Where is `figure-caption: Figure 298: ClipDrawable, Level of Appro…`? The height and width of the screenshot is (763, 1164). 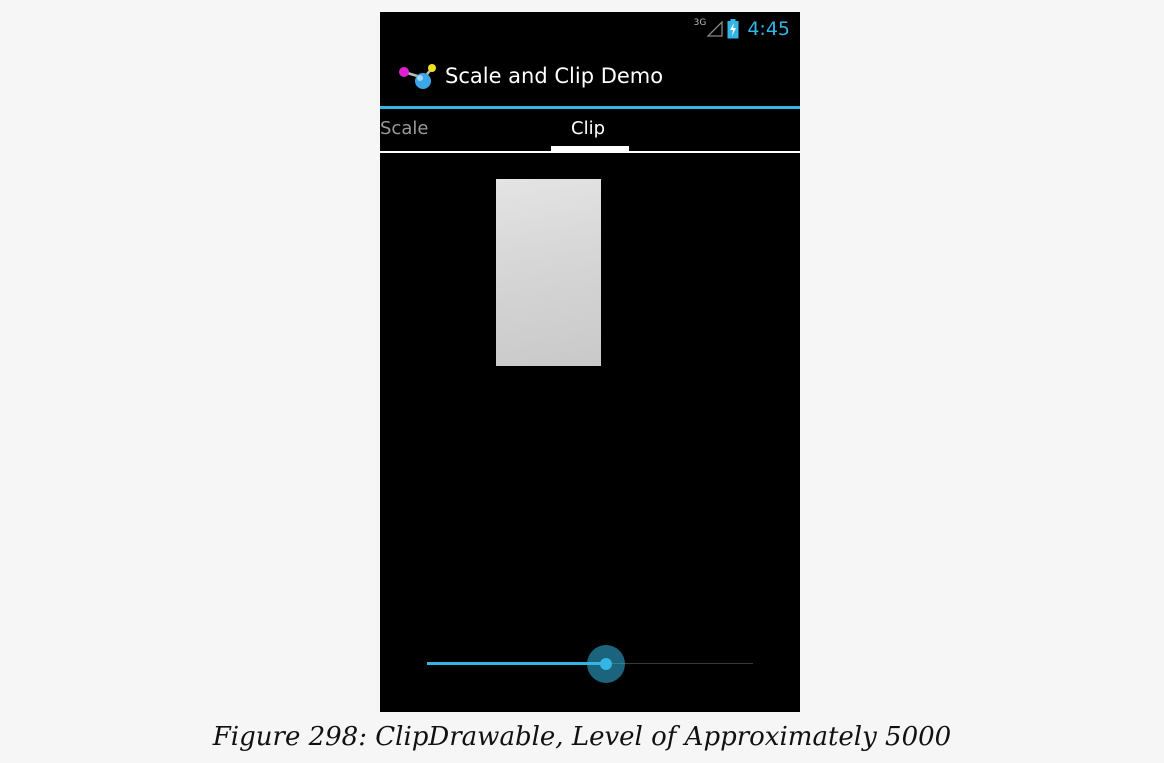
figure-caption: Figure 298: ClipDrawable, Level of Appro… is located at coordinates (582, 737).